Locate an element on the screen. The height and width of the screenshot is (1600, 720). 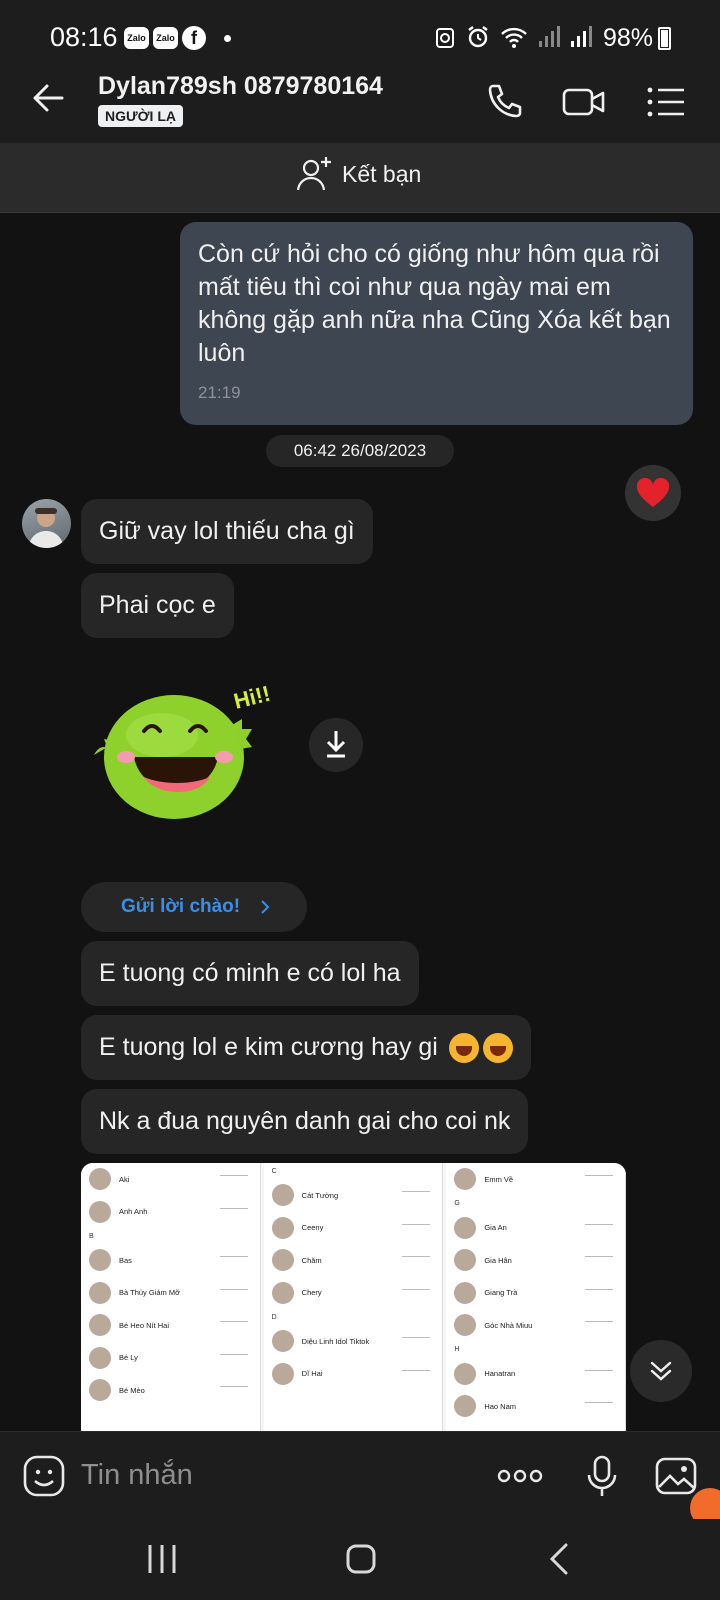
phone-call-icon is located at coordinates (504, 102).